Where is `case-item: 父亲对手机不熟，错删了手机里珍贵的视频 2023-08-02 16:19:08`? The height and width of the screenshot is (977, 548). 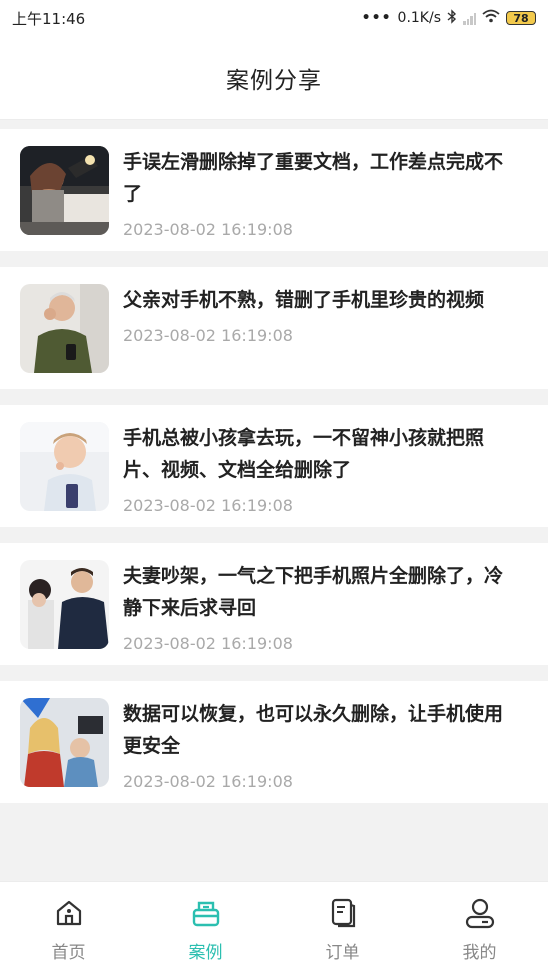 case-item: 父亲对手机不熟，错删了手机里珍贵的视频 2023-08-02 16:19:08 is located at coordinates (274, 328).